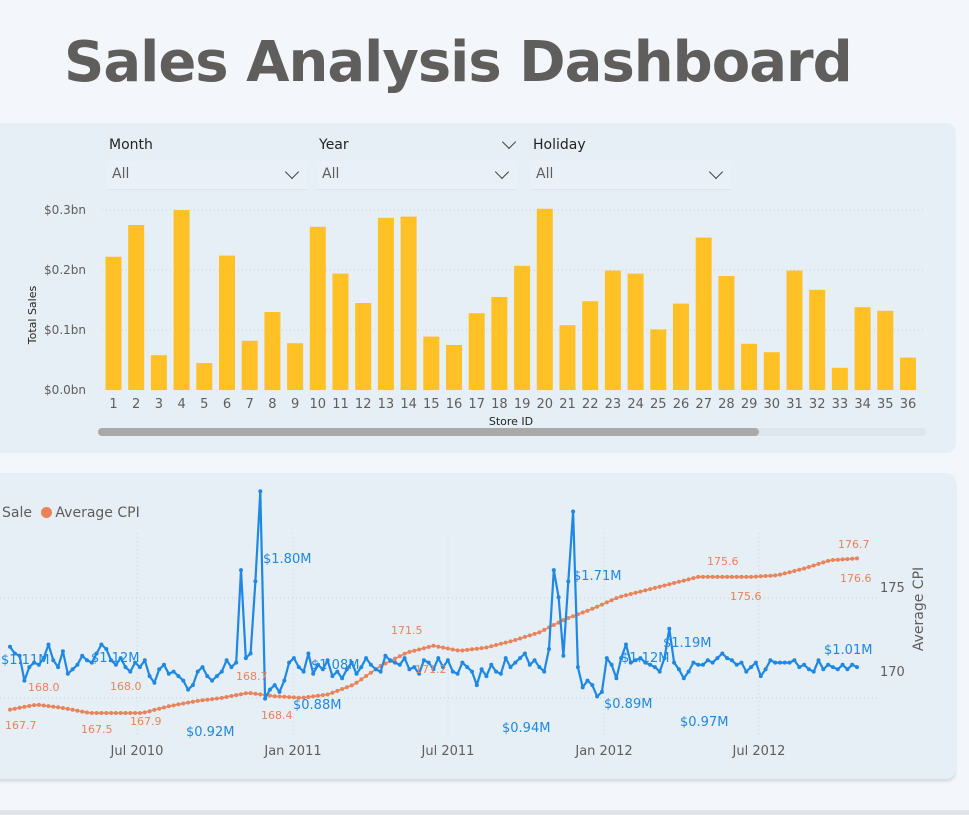 This screenshot has height=815, width=969. What do you see at coordinates (476, 404) in the screenshot?
I see `x-tick-label: 17` at bounding box center [476, 404].